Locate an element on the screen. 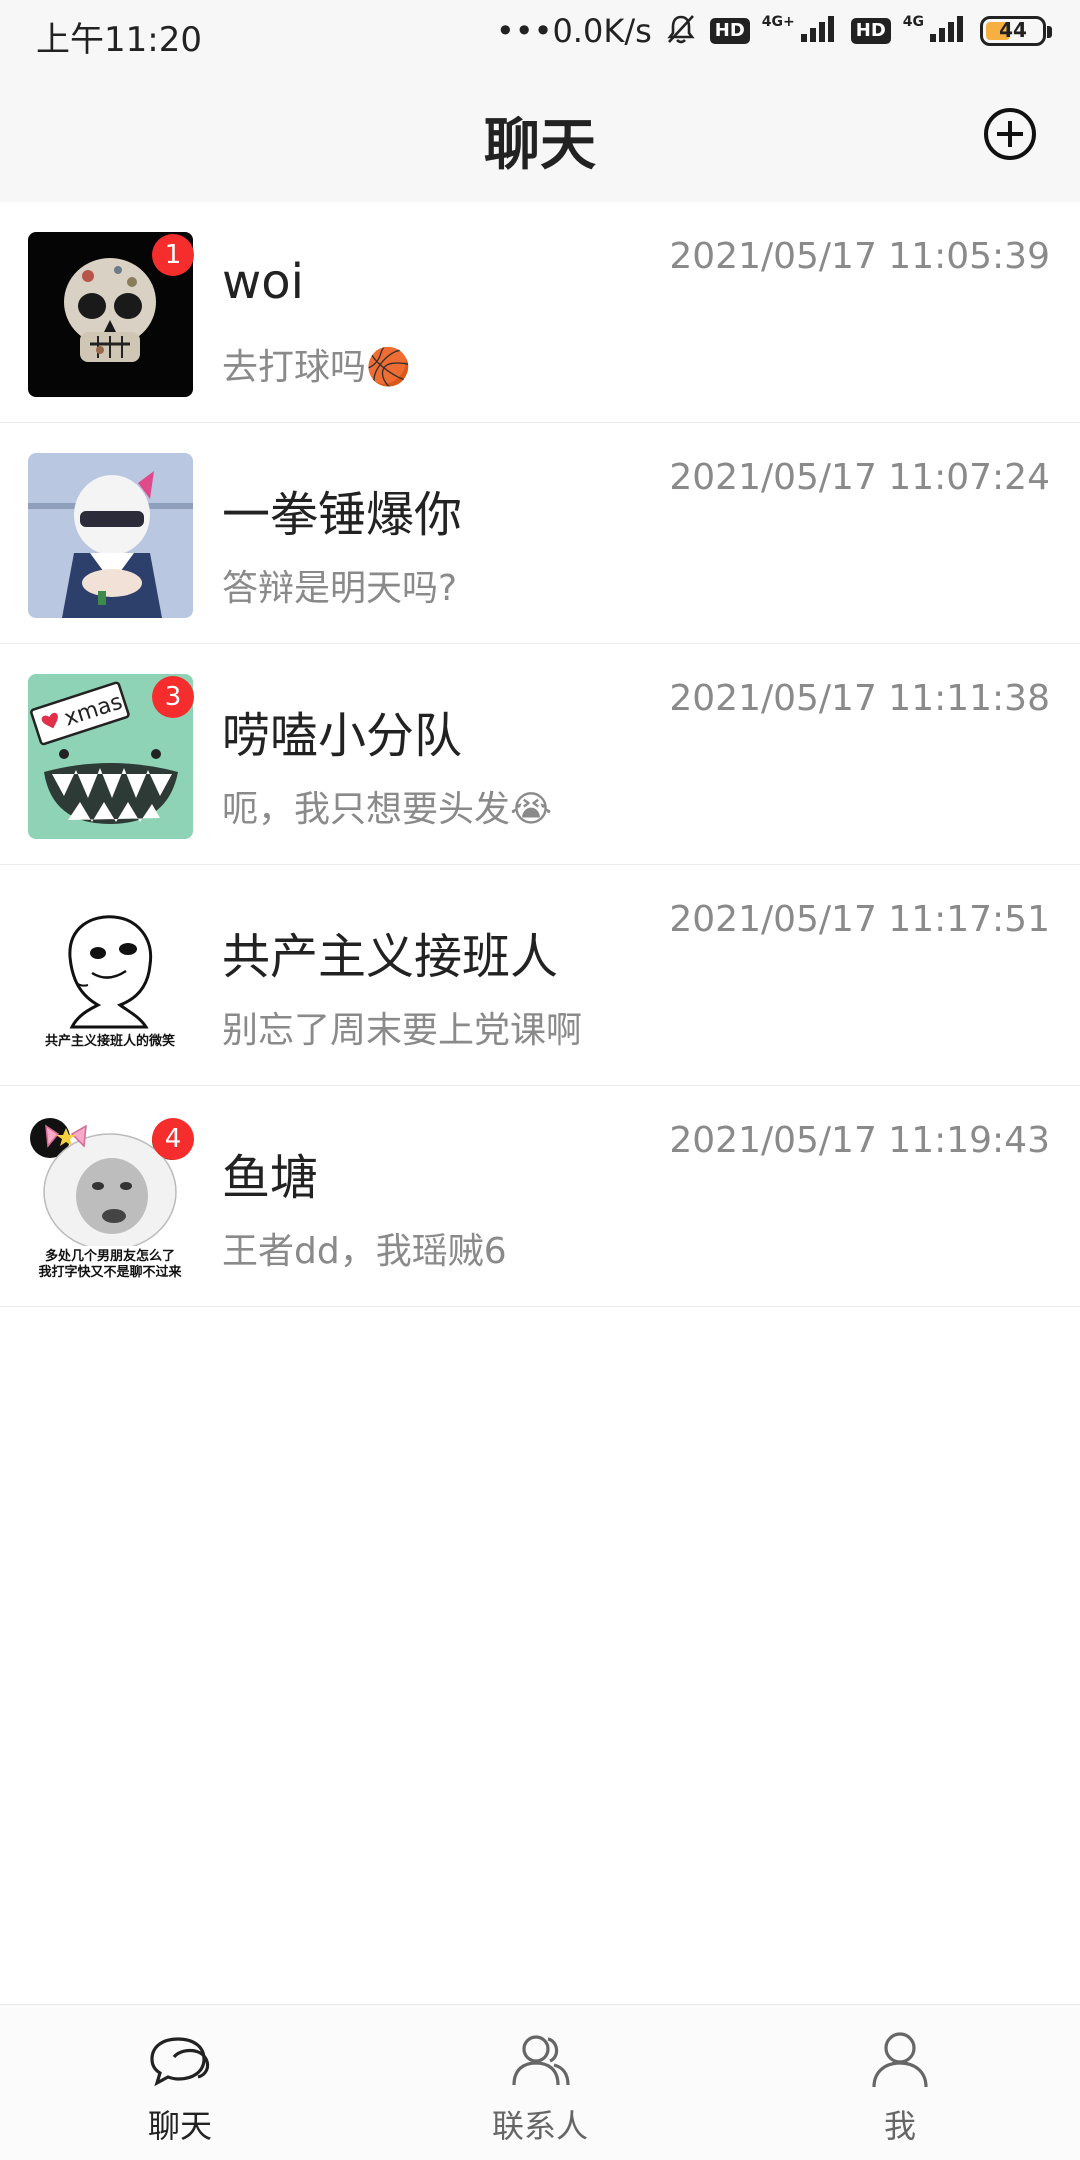 This screenshot has height=2160, width=1080. avatar-caption-text: 共产主义接班人的微笑 is located at coordinates (110, 1041).